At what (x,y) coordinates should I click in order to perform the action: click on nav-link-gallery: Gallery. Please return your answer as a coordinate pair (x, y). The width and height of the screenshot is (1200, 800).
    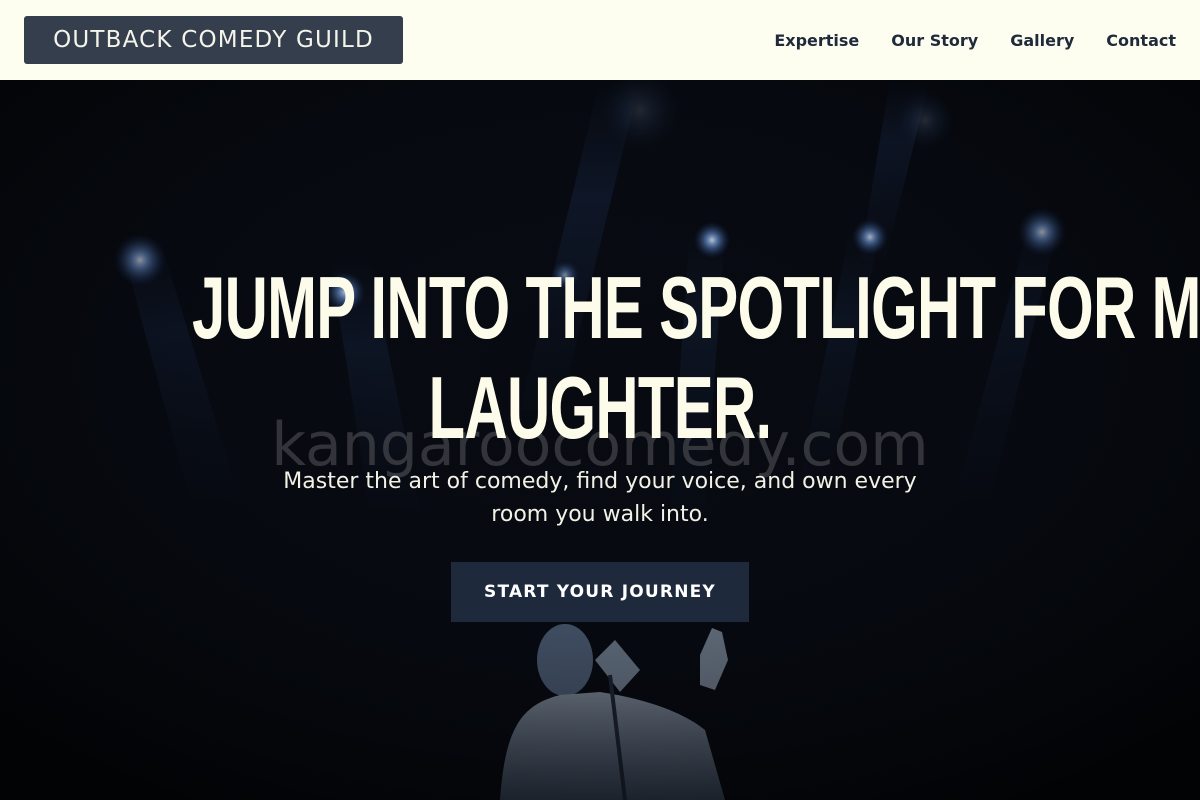
    Looking at the image, I should click on (1042, 40).